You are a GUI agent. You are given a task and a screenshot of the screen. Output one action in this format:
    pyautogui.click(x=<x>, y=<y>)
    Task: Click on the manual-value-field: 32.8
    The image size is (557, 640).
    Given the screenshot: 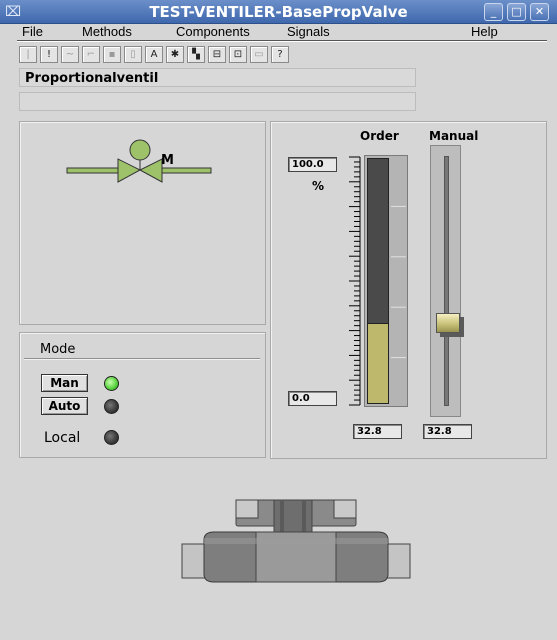 What is the action you would take?
    pyautogui.click(x=447, y=431)
    